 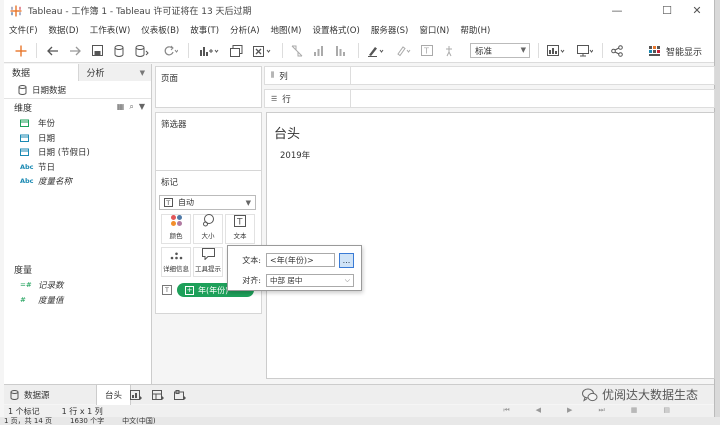 What do you see at coordinates (22, 89) in the screenshot?
I see `database-icon` at bounding box center [22, 89].